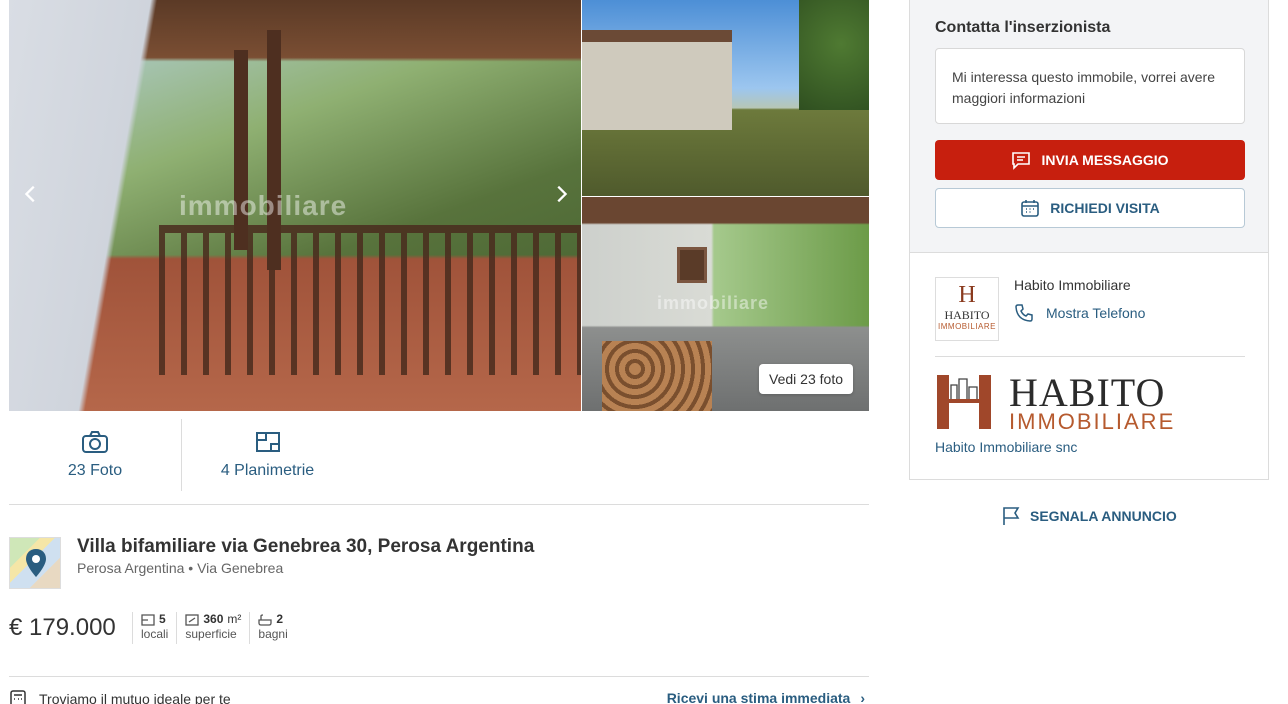 This screenshot has width=1288, height=704. Describe the element at coordinates (95, 442) in the screenshot. I see `camera-icon` at that location.